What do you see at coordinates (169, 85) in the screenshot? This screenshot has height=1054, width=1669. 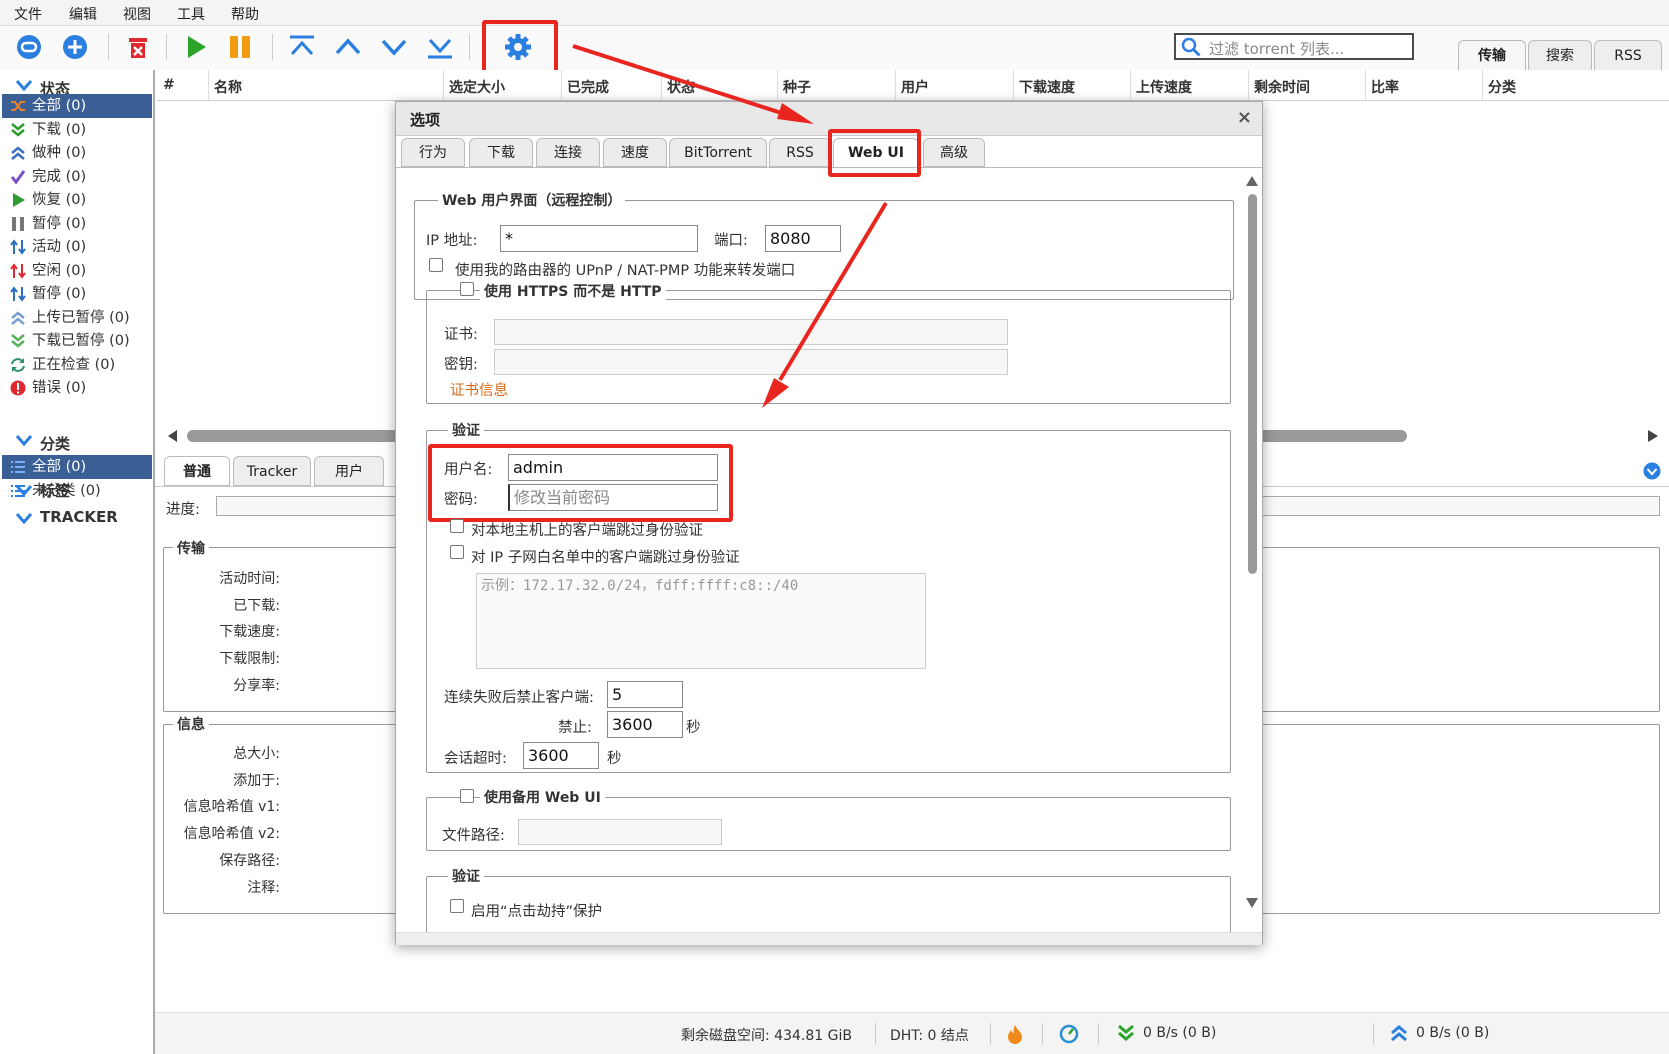 I see `column-header: #` at bounding box center [169, 85].